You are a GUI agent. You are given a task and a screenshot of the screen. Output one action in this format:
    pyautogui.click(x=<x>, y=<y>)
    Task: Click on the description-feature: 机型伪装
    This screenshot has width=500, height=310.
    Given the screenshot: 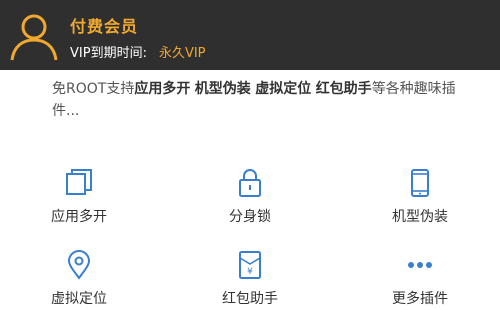 What is the action you would take?
    pyautogui.click(x=222, y=89)
    